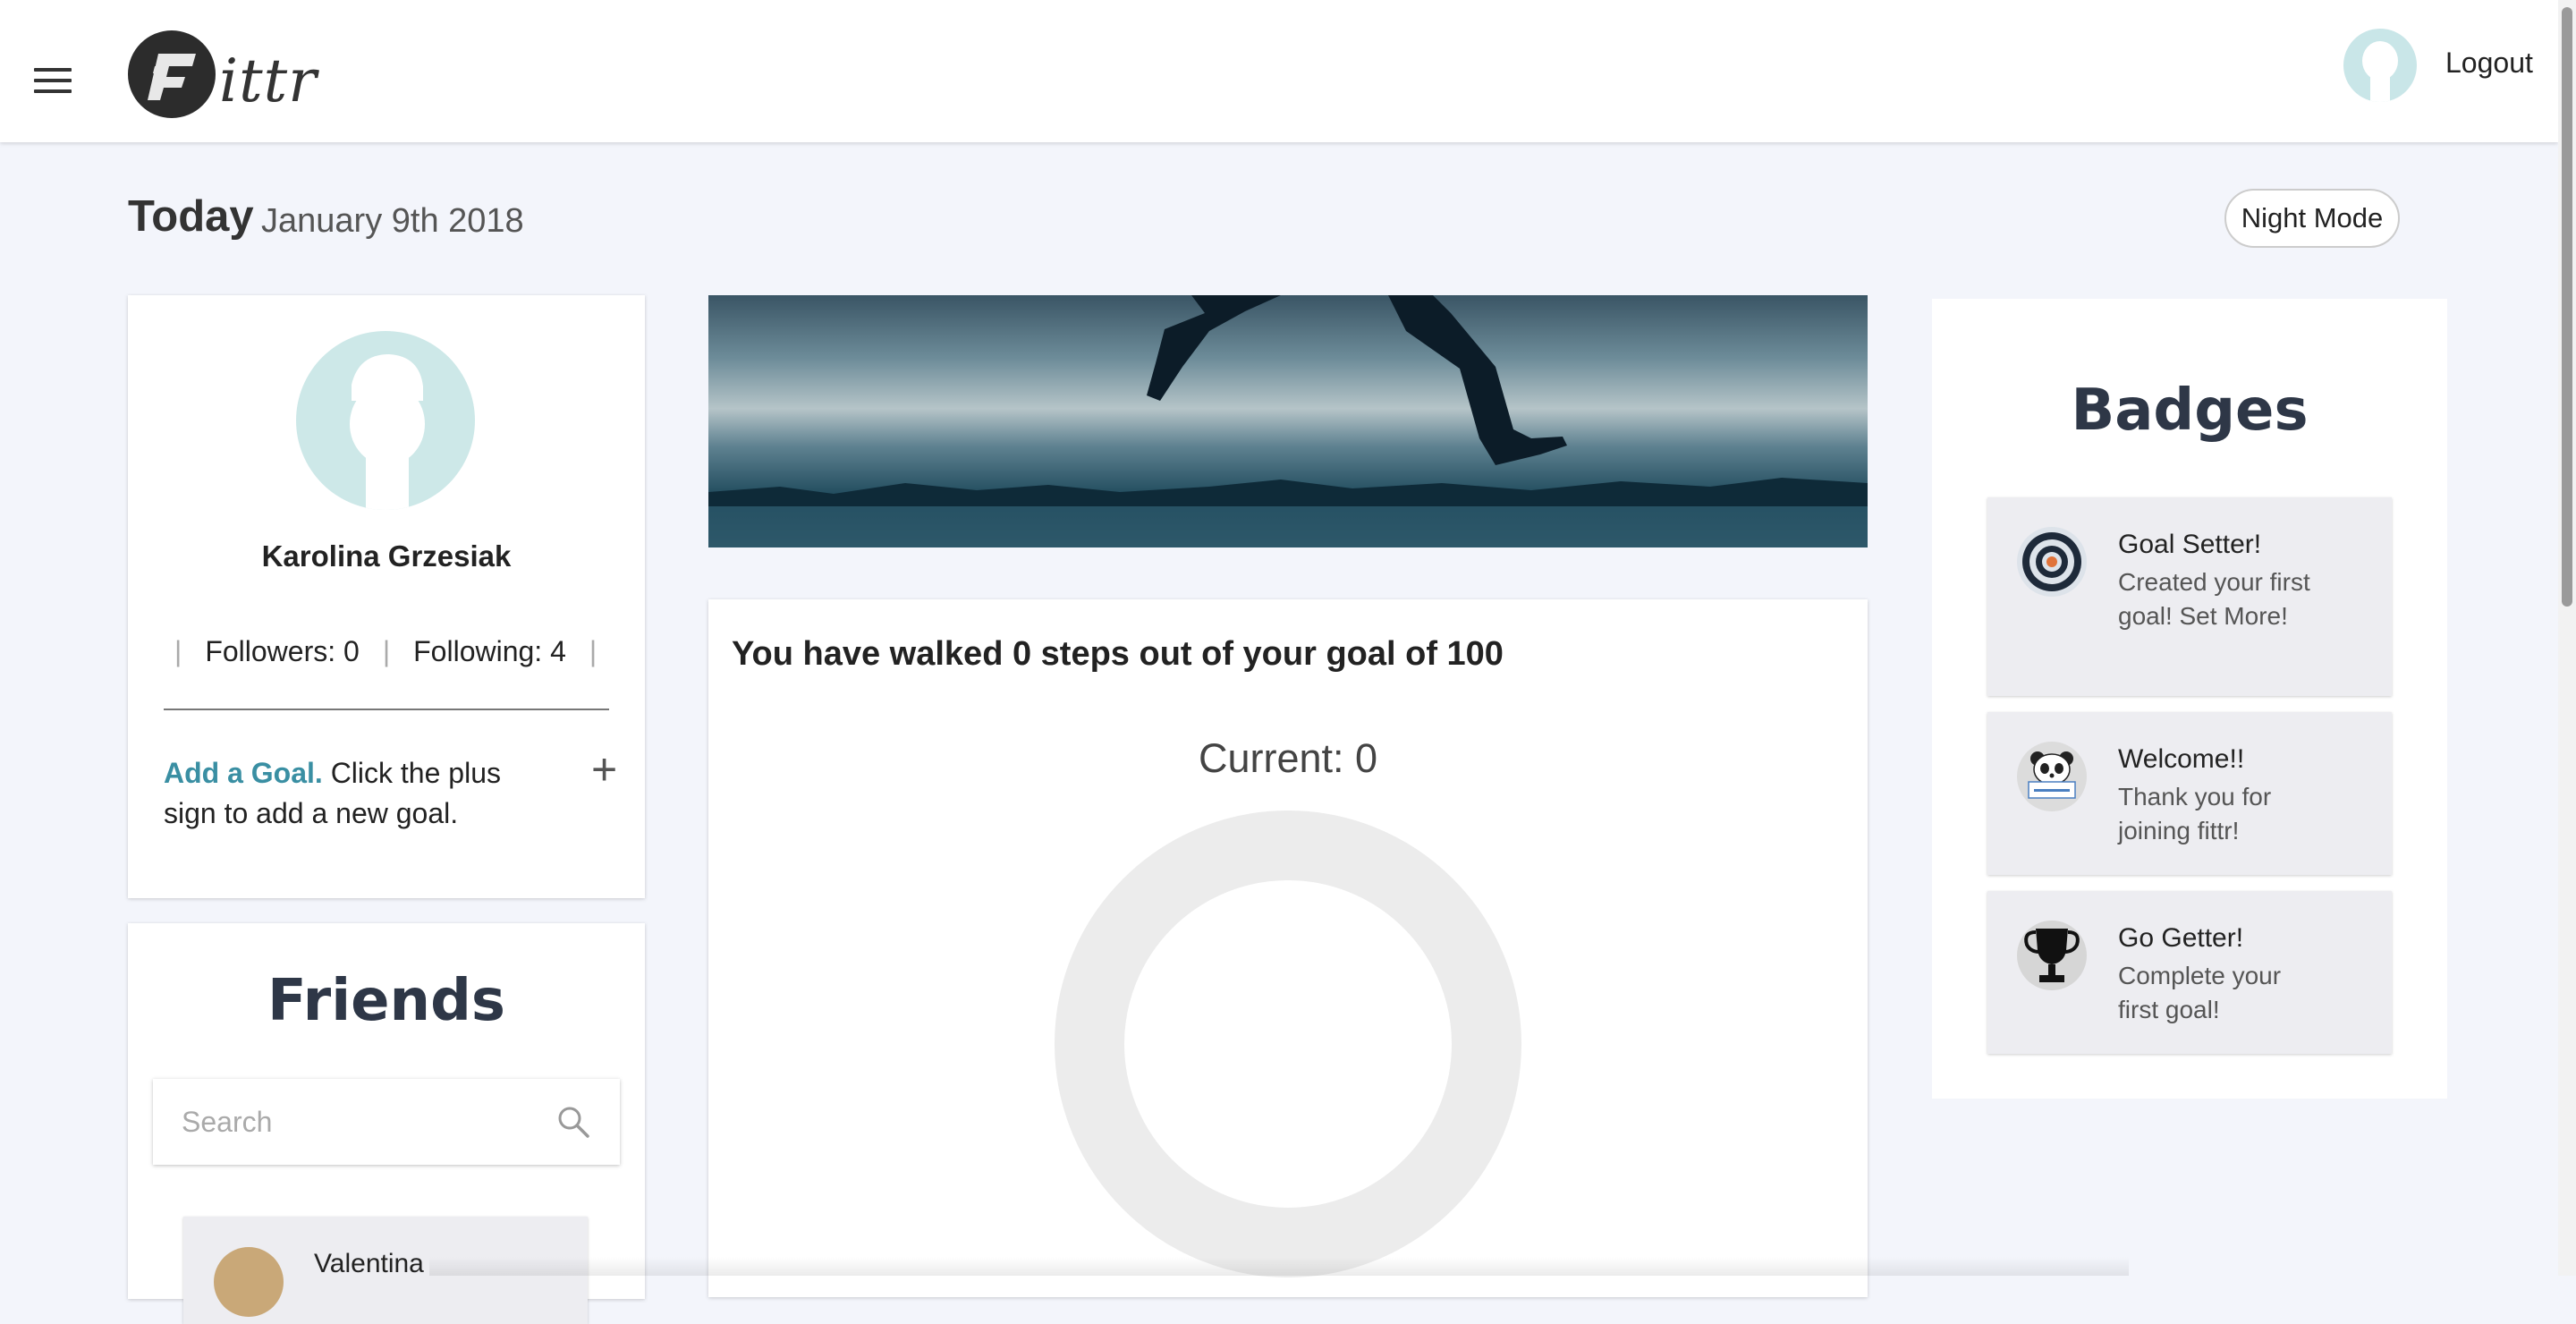 The width and height of the screenshot is (2576, 1324). Describe the element at coordinates (2200, 992) in the screenshot. I see `badge-description: Complete your first goal!` at that location.